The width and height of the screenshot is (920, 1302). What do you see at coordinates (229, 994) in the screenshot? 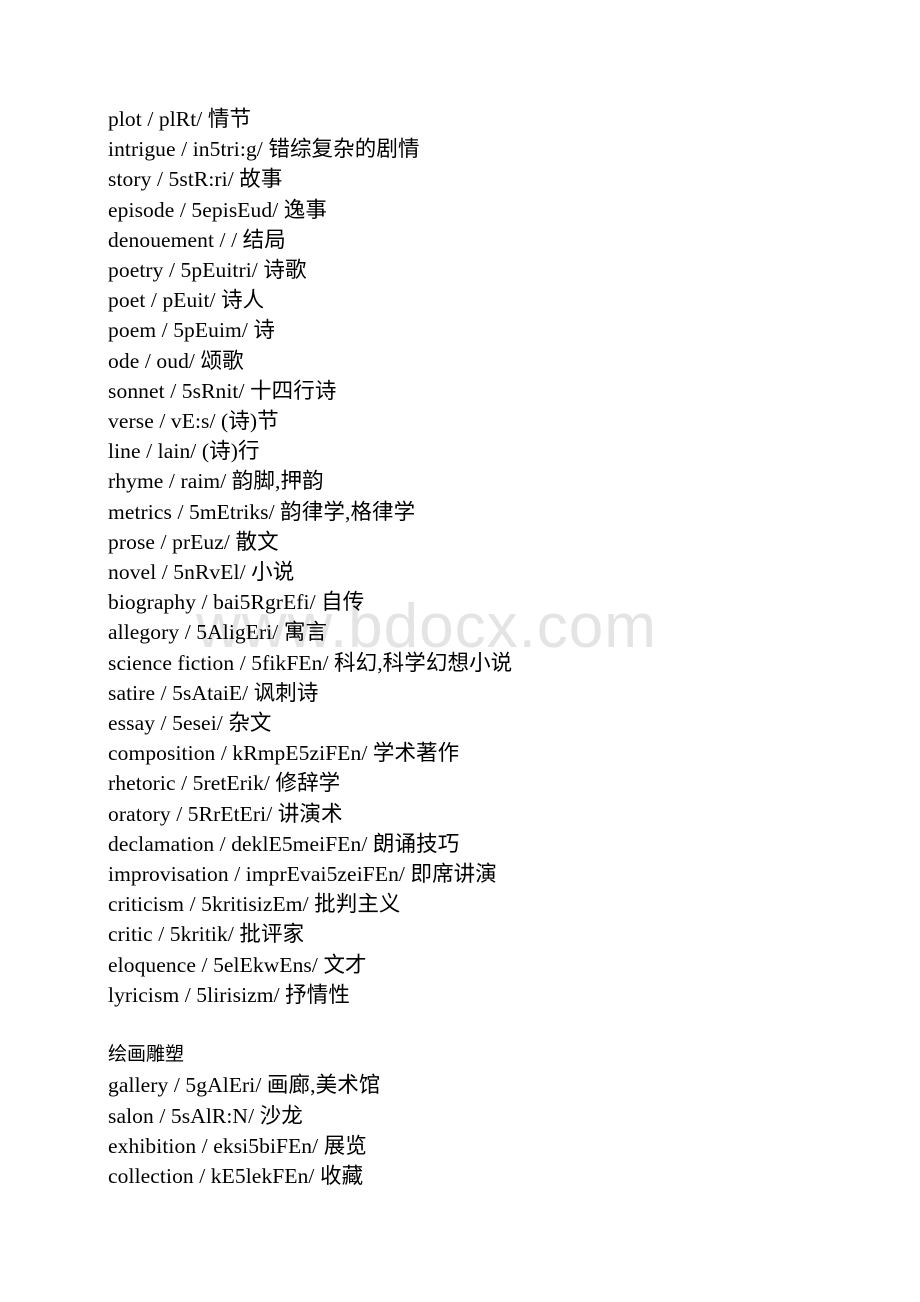
I see `vocabulary-entry: lyricism / 5lirisizm/ 抒情性` at bounding box center [229, 994].